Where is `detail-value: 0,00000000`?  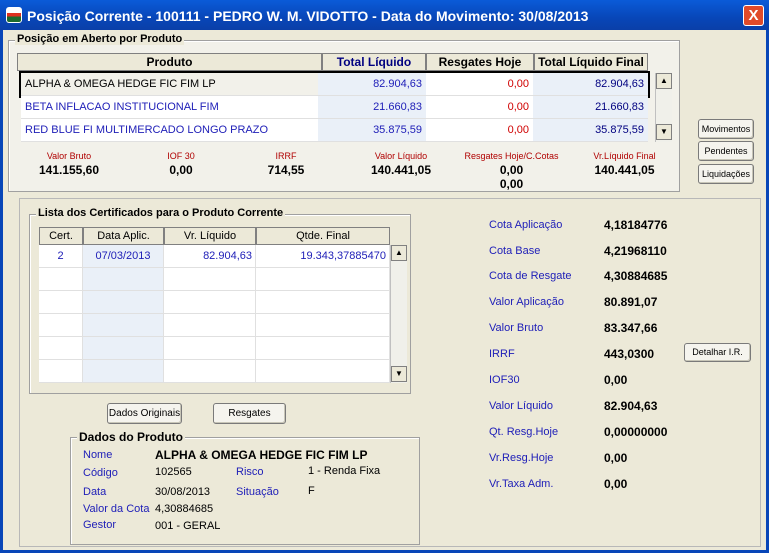
detail-value: 0,00000000 is located at coordinates (636, 432).